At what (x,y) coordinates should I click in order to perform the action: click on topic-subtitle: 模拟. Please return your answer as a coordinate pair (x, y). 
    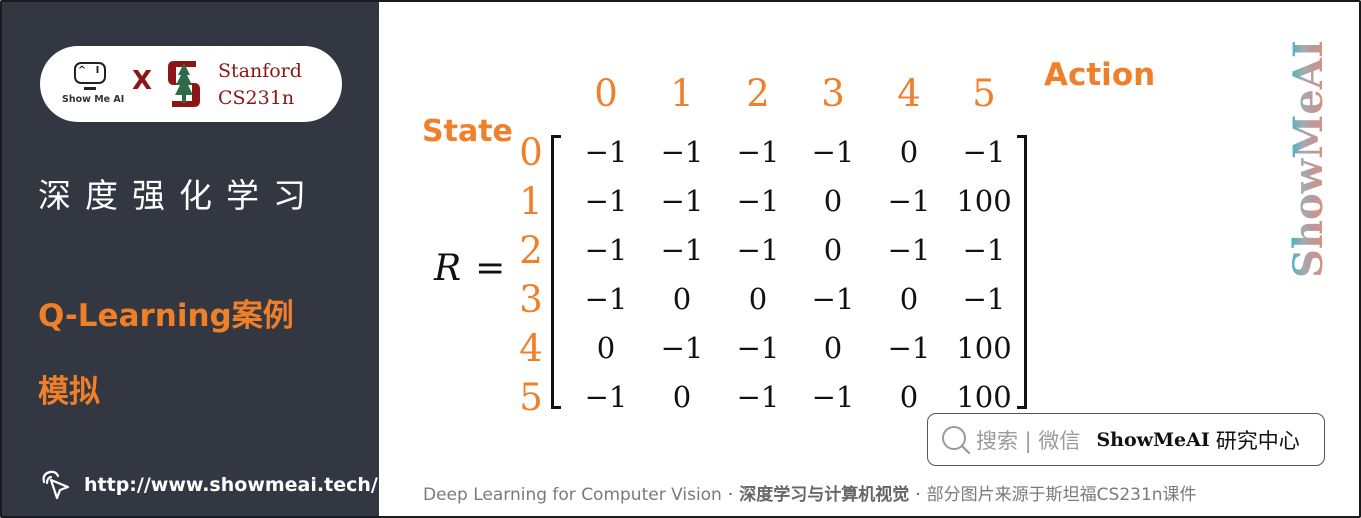
    Looking at the image, I should click on (69, 392).